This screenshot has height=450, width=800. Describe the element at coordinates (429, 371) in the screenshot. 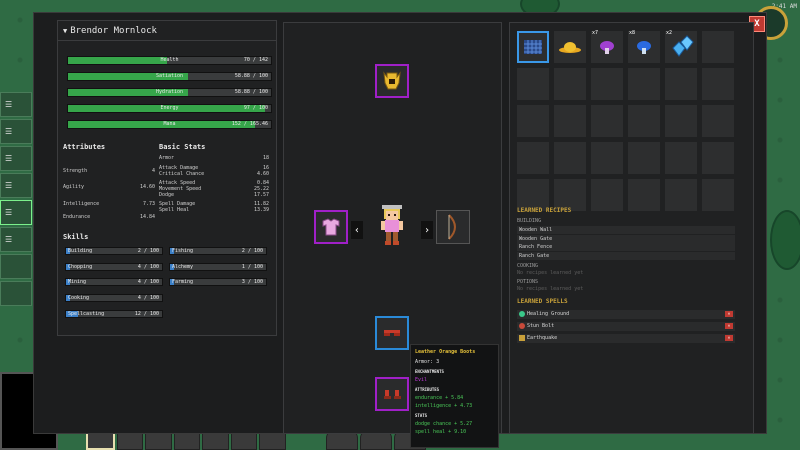

I see `tooltip-enchantments-label: ENCHANTMENTS` at that location.